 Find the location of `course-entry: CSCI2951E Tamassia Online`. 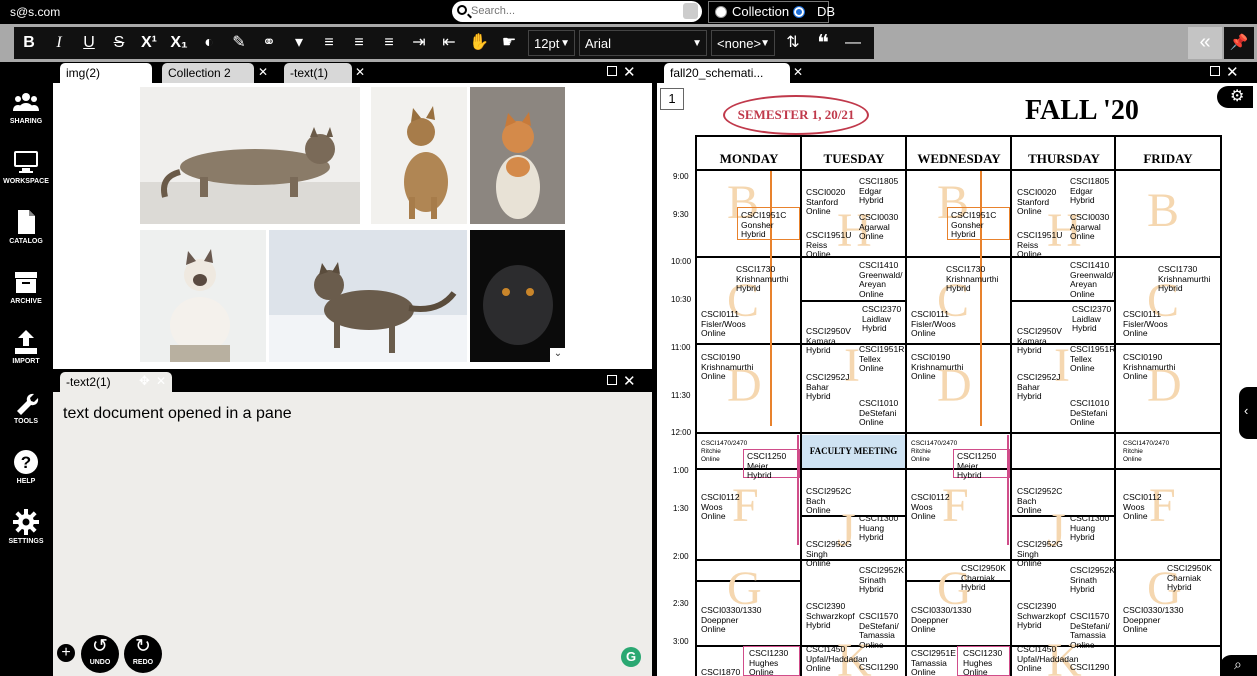

course-entry: CSCI2951E Tamassia Online is located at coordinates (933, 662).